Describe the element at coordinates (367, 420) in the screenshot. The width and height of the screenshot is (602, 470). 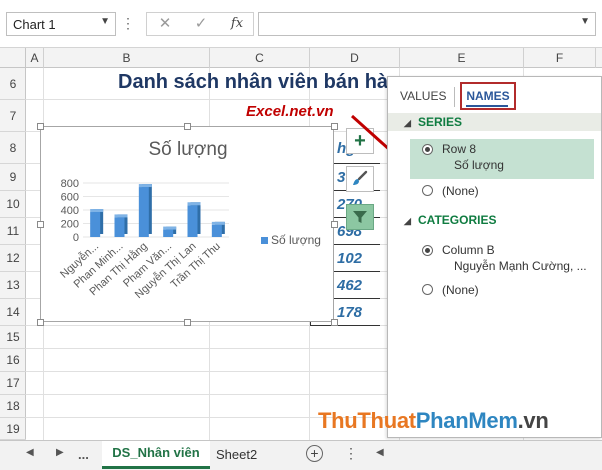
I see `watermark-part: ThuThuat` at that location.